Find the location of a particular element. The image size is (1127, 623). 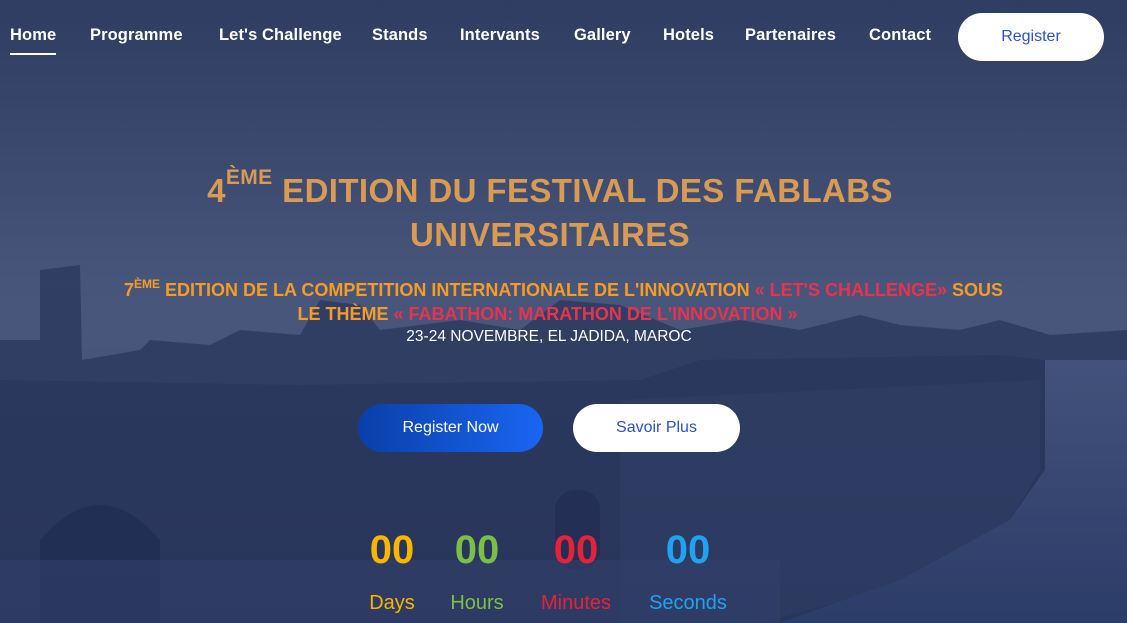

nav-hotels: Hotels is located at coordinates (688, 35).